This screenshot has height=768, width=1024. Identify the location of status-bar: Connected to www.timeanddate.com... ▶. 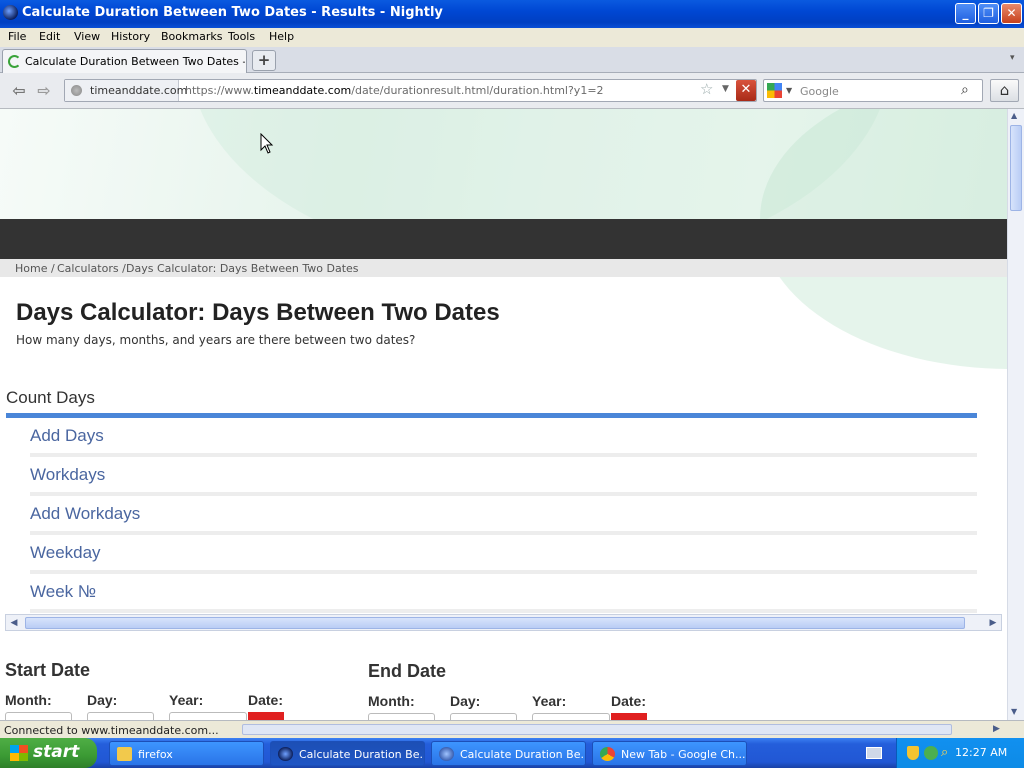
(512, 729).